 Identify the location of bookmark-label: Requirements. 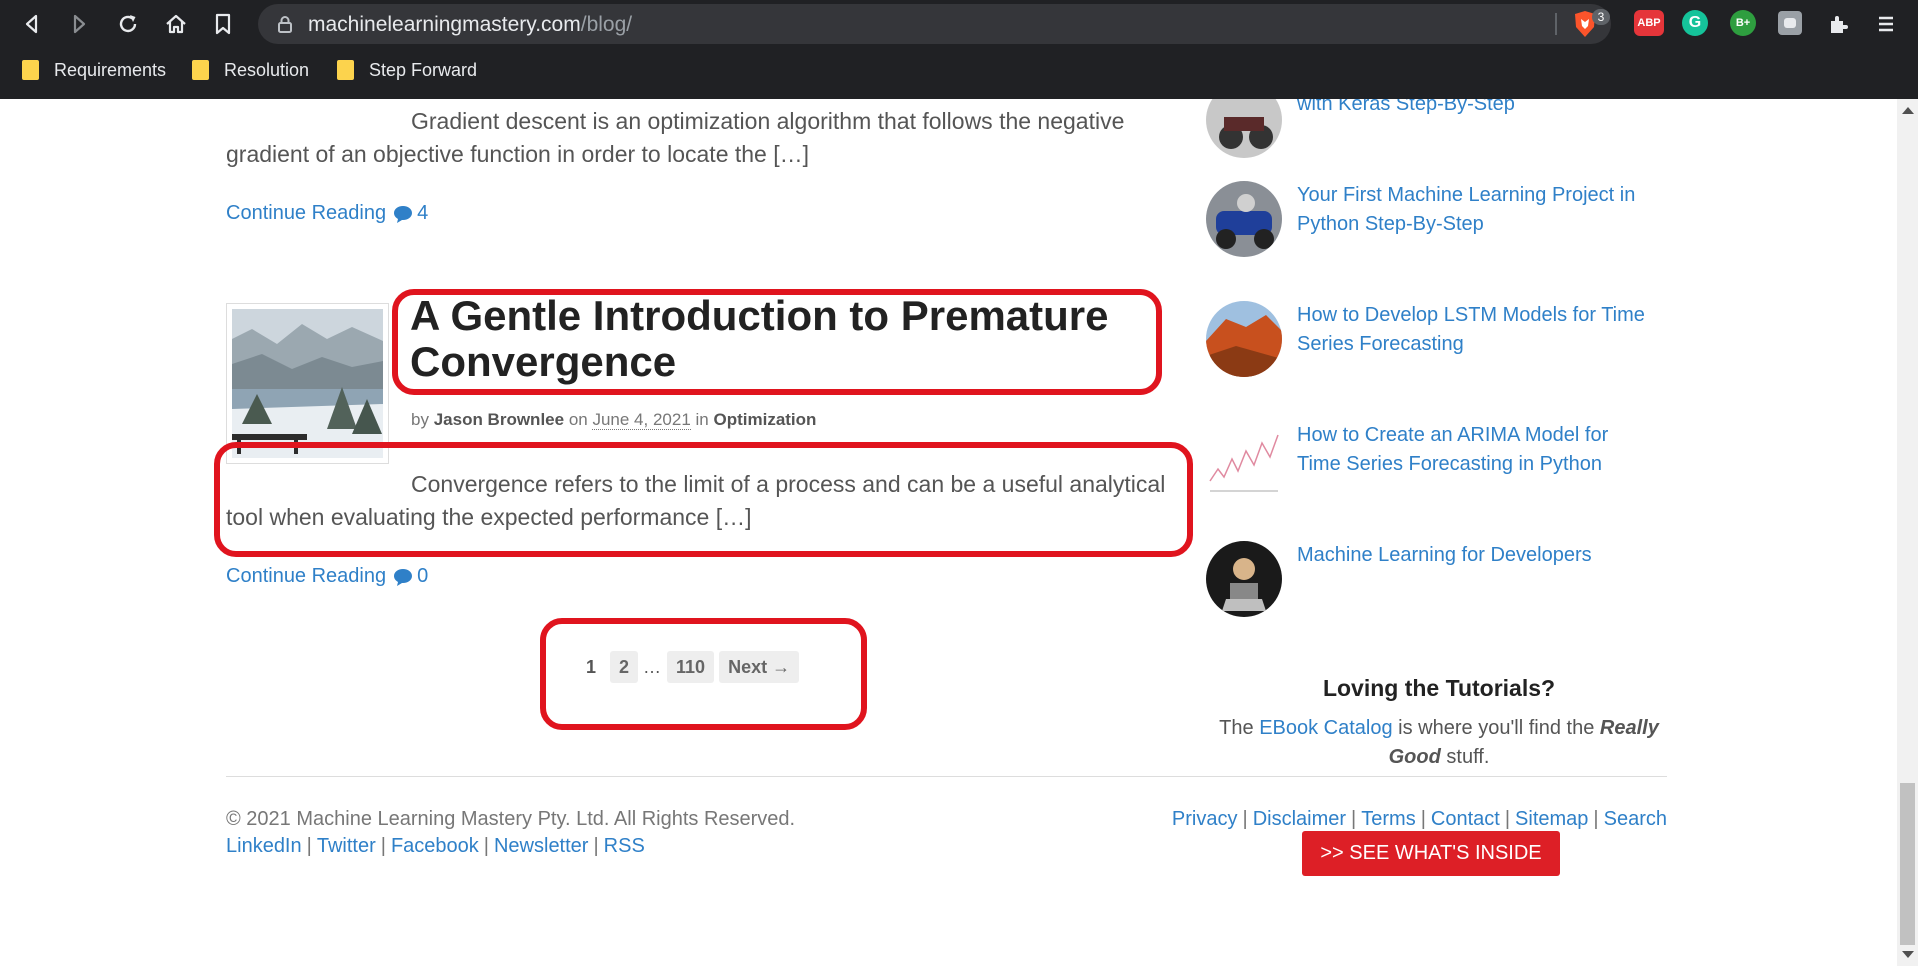
(110, 69).